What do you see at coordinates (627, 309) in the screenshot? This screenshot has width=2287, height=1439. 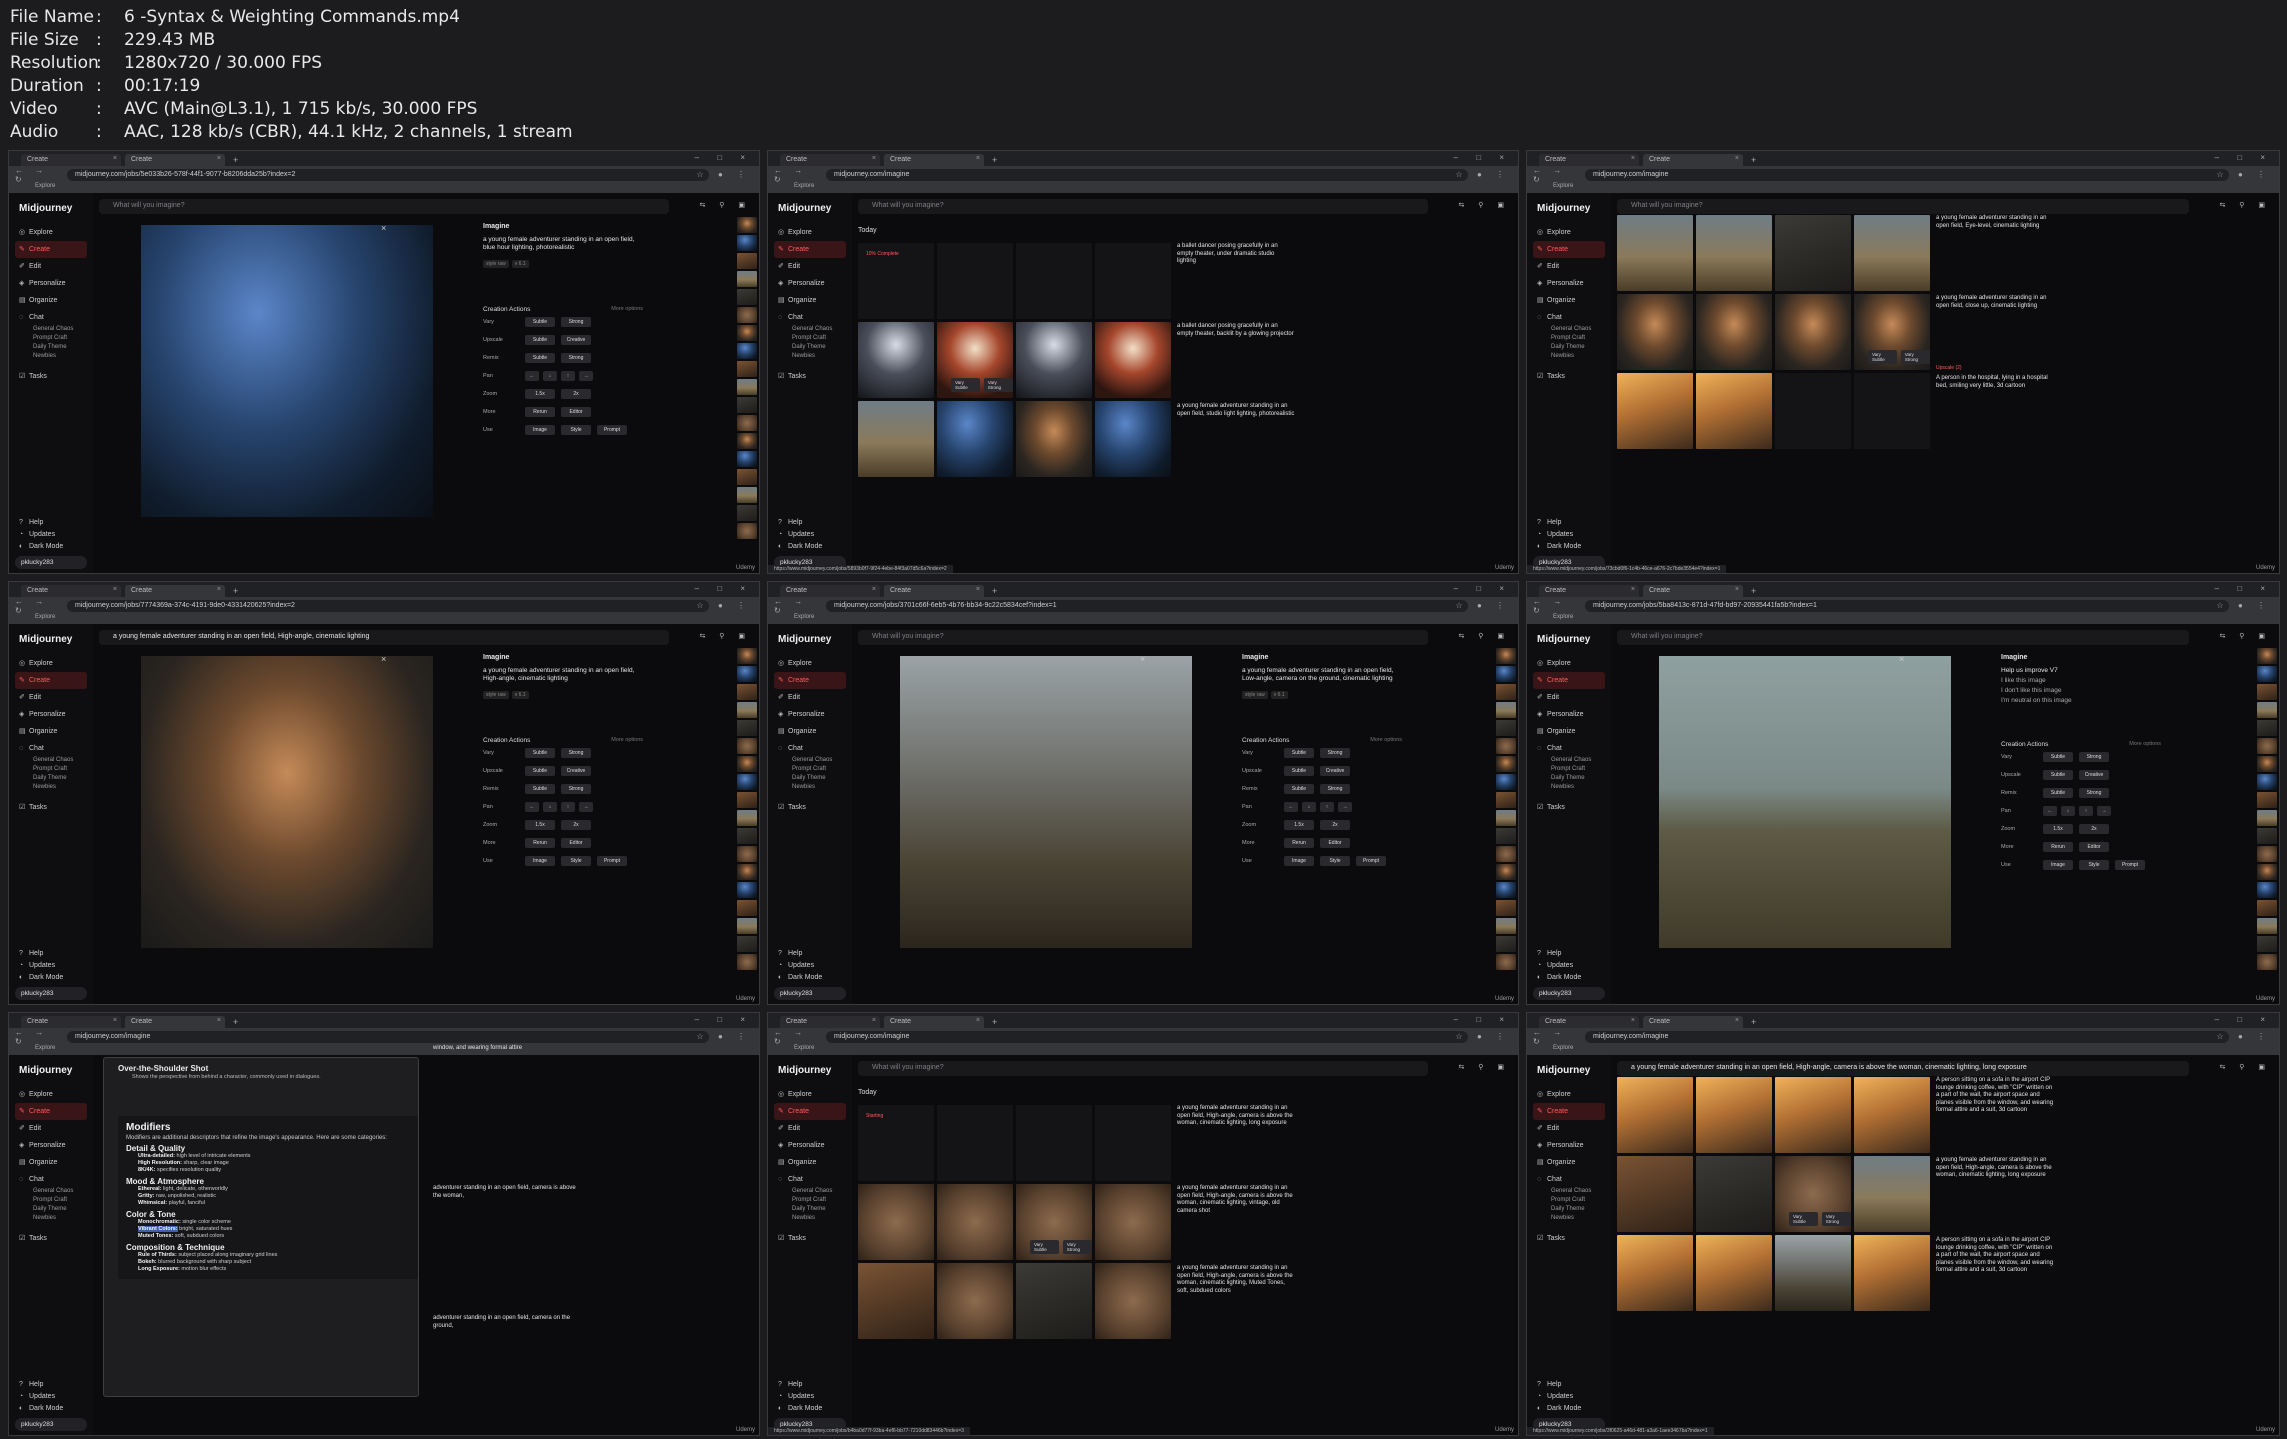 I see `more-options-link: More options` at bounding box center [627, 309].